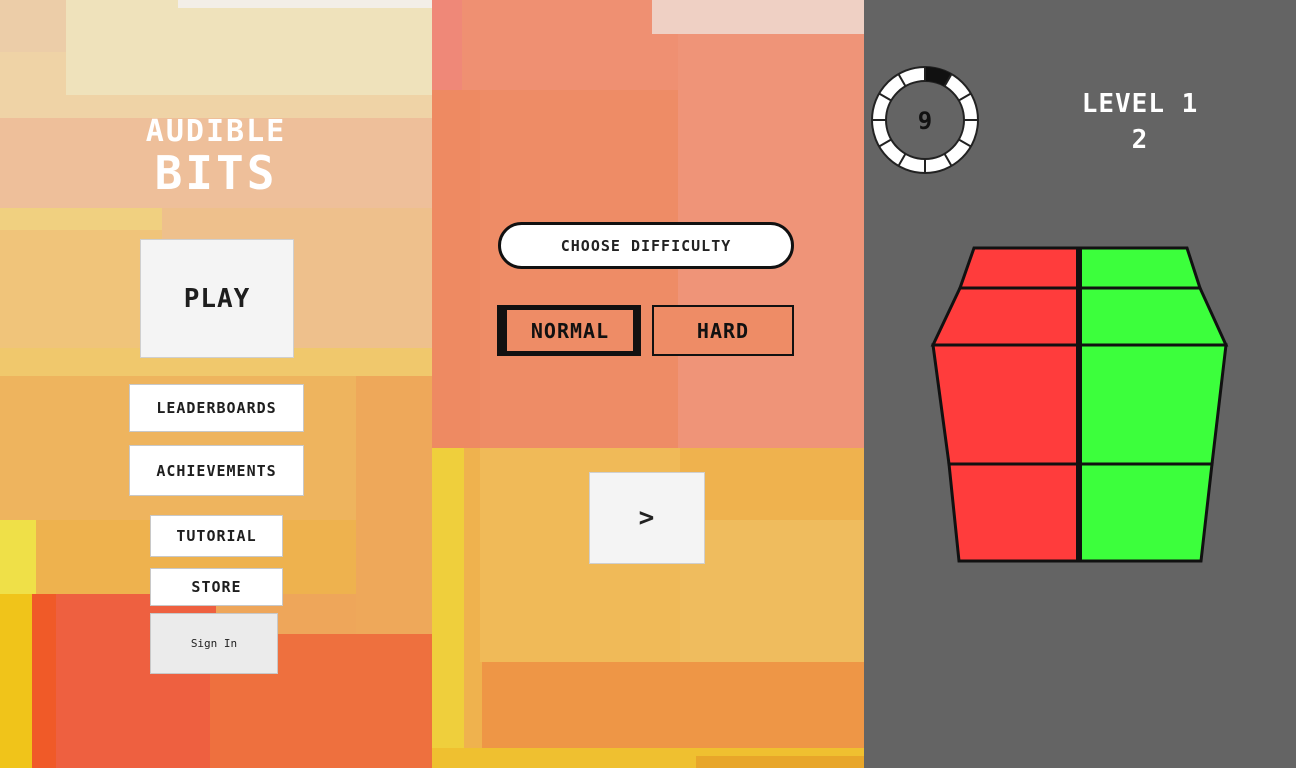  I want to click on store-button: STORE, so click(216, 587).